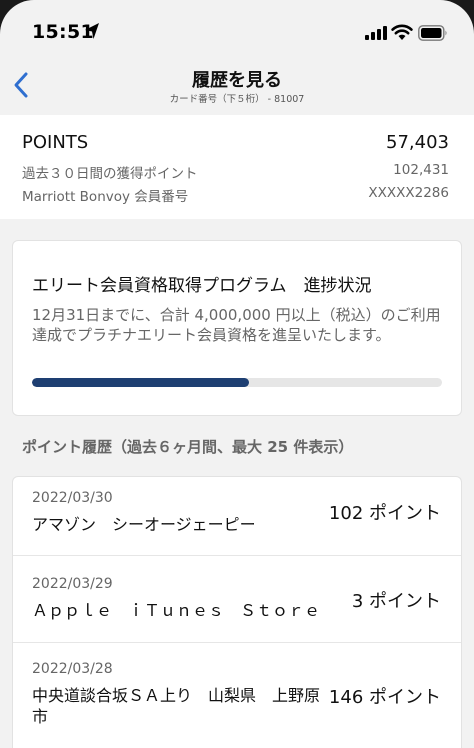 The width and height of the screenshot is (474, 748). I want to click on progress-bar-fill, so click(141, 382).